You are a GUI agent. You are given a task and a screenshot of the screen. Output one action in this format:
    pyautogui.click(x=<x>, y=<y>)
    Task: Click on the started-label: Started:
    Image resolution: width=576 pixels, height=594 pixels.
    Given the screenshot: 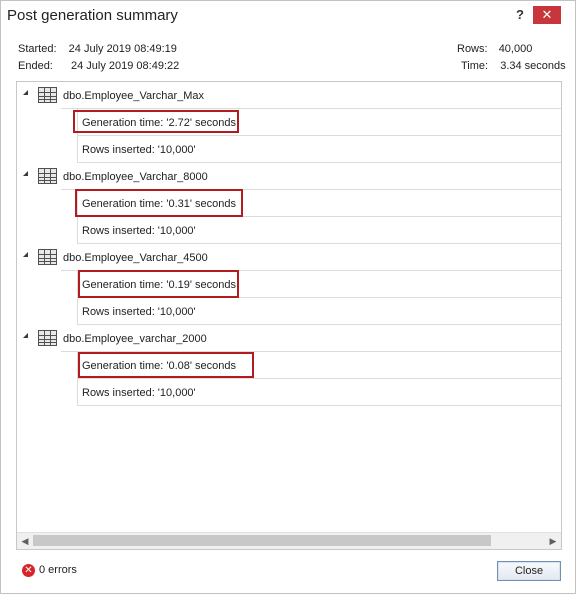 What is the action you would take?
    pyautogui.click(x=37, y=49)
    